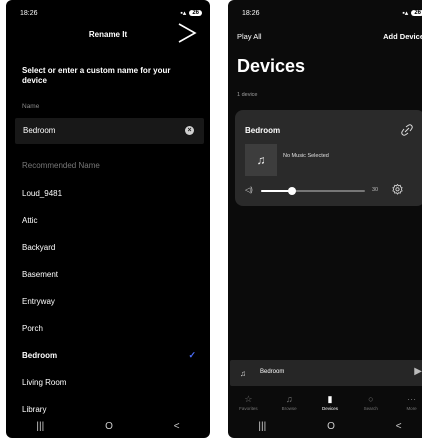 This screenshot has width=422, height=438. I want to click on option-label: Porch, so click(32, 328).